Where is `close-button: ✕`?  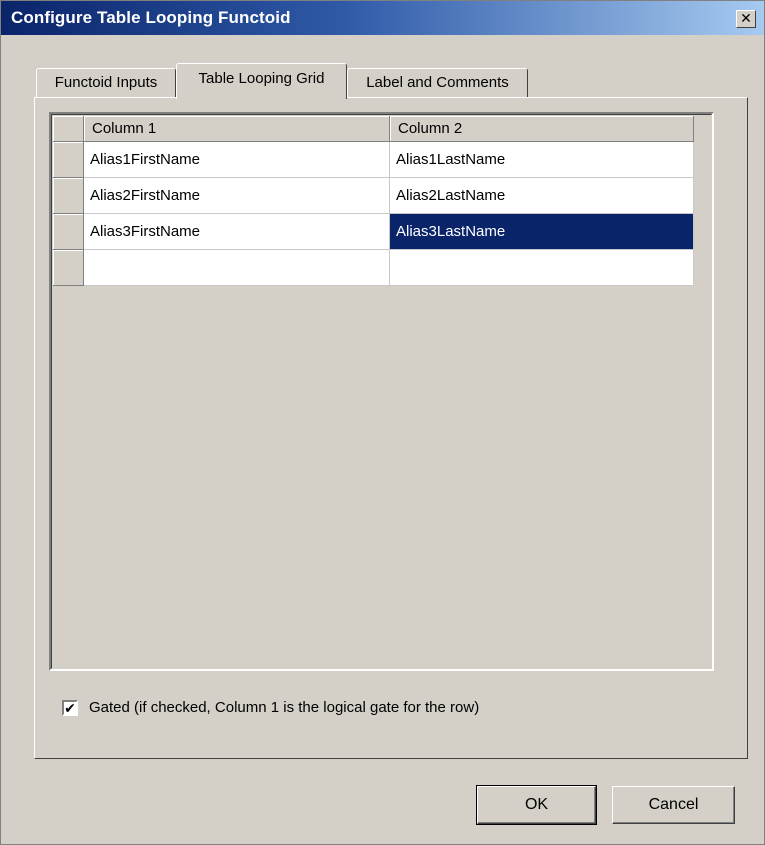 close-button: ✕ is located at coordinates (746, 19).